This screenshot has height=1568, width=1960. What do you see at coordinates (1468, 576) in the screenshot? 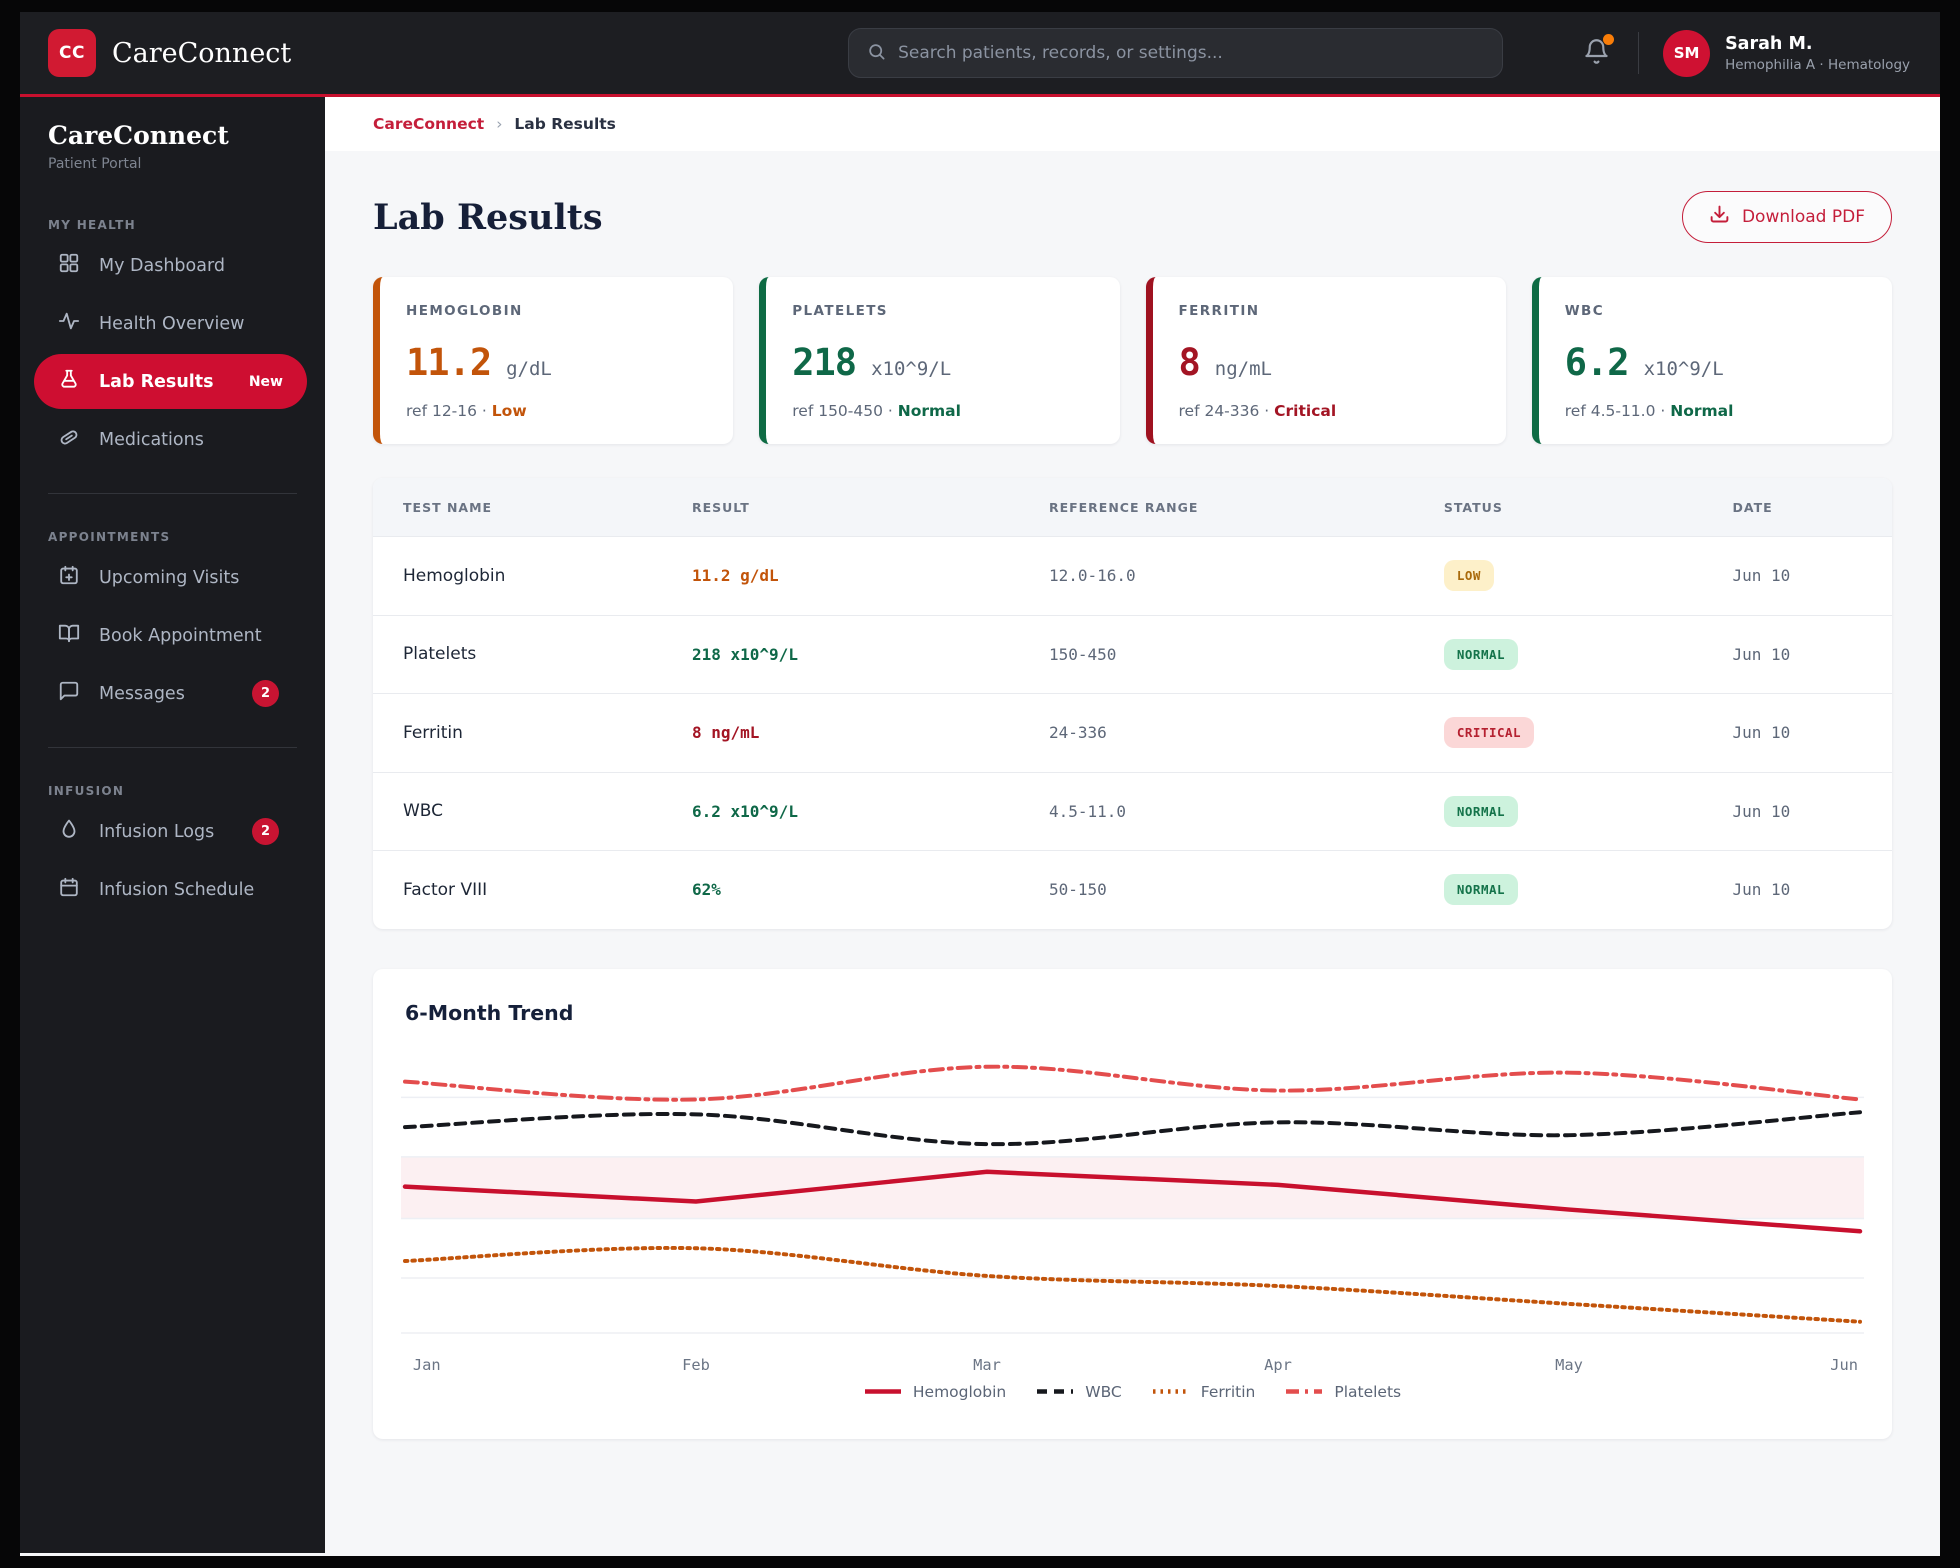
I see `status-badge: LOW` at bounding box center [1468, 576].